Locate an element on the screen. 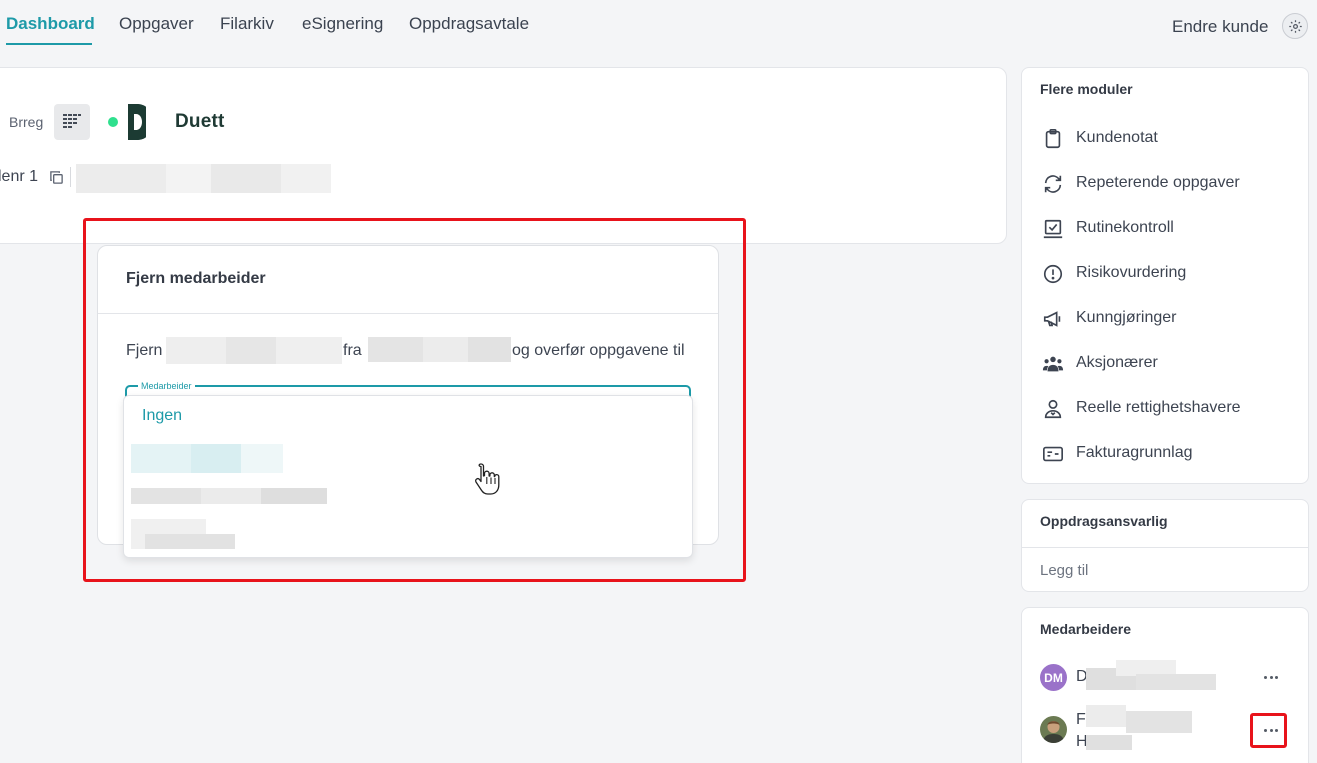 This screenshot has width=1317, height=763. module-label: Repeterende oppgaver is located at coordinates (1158, 182).